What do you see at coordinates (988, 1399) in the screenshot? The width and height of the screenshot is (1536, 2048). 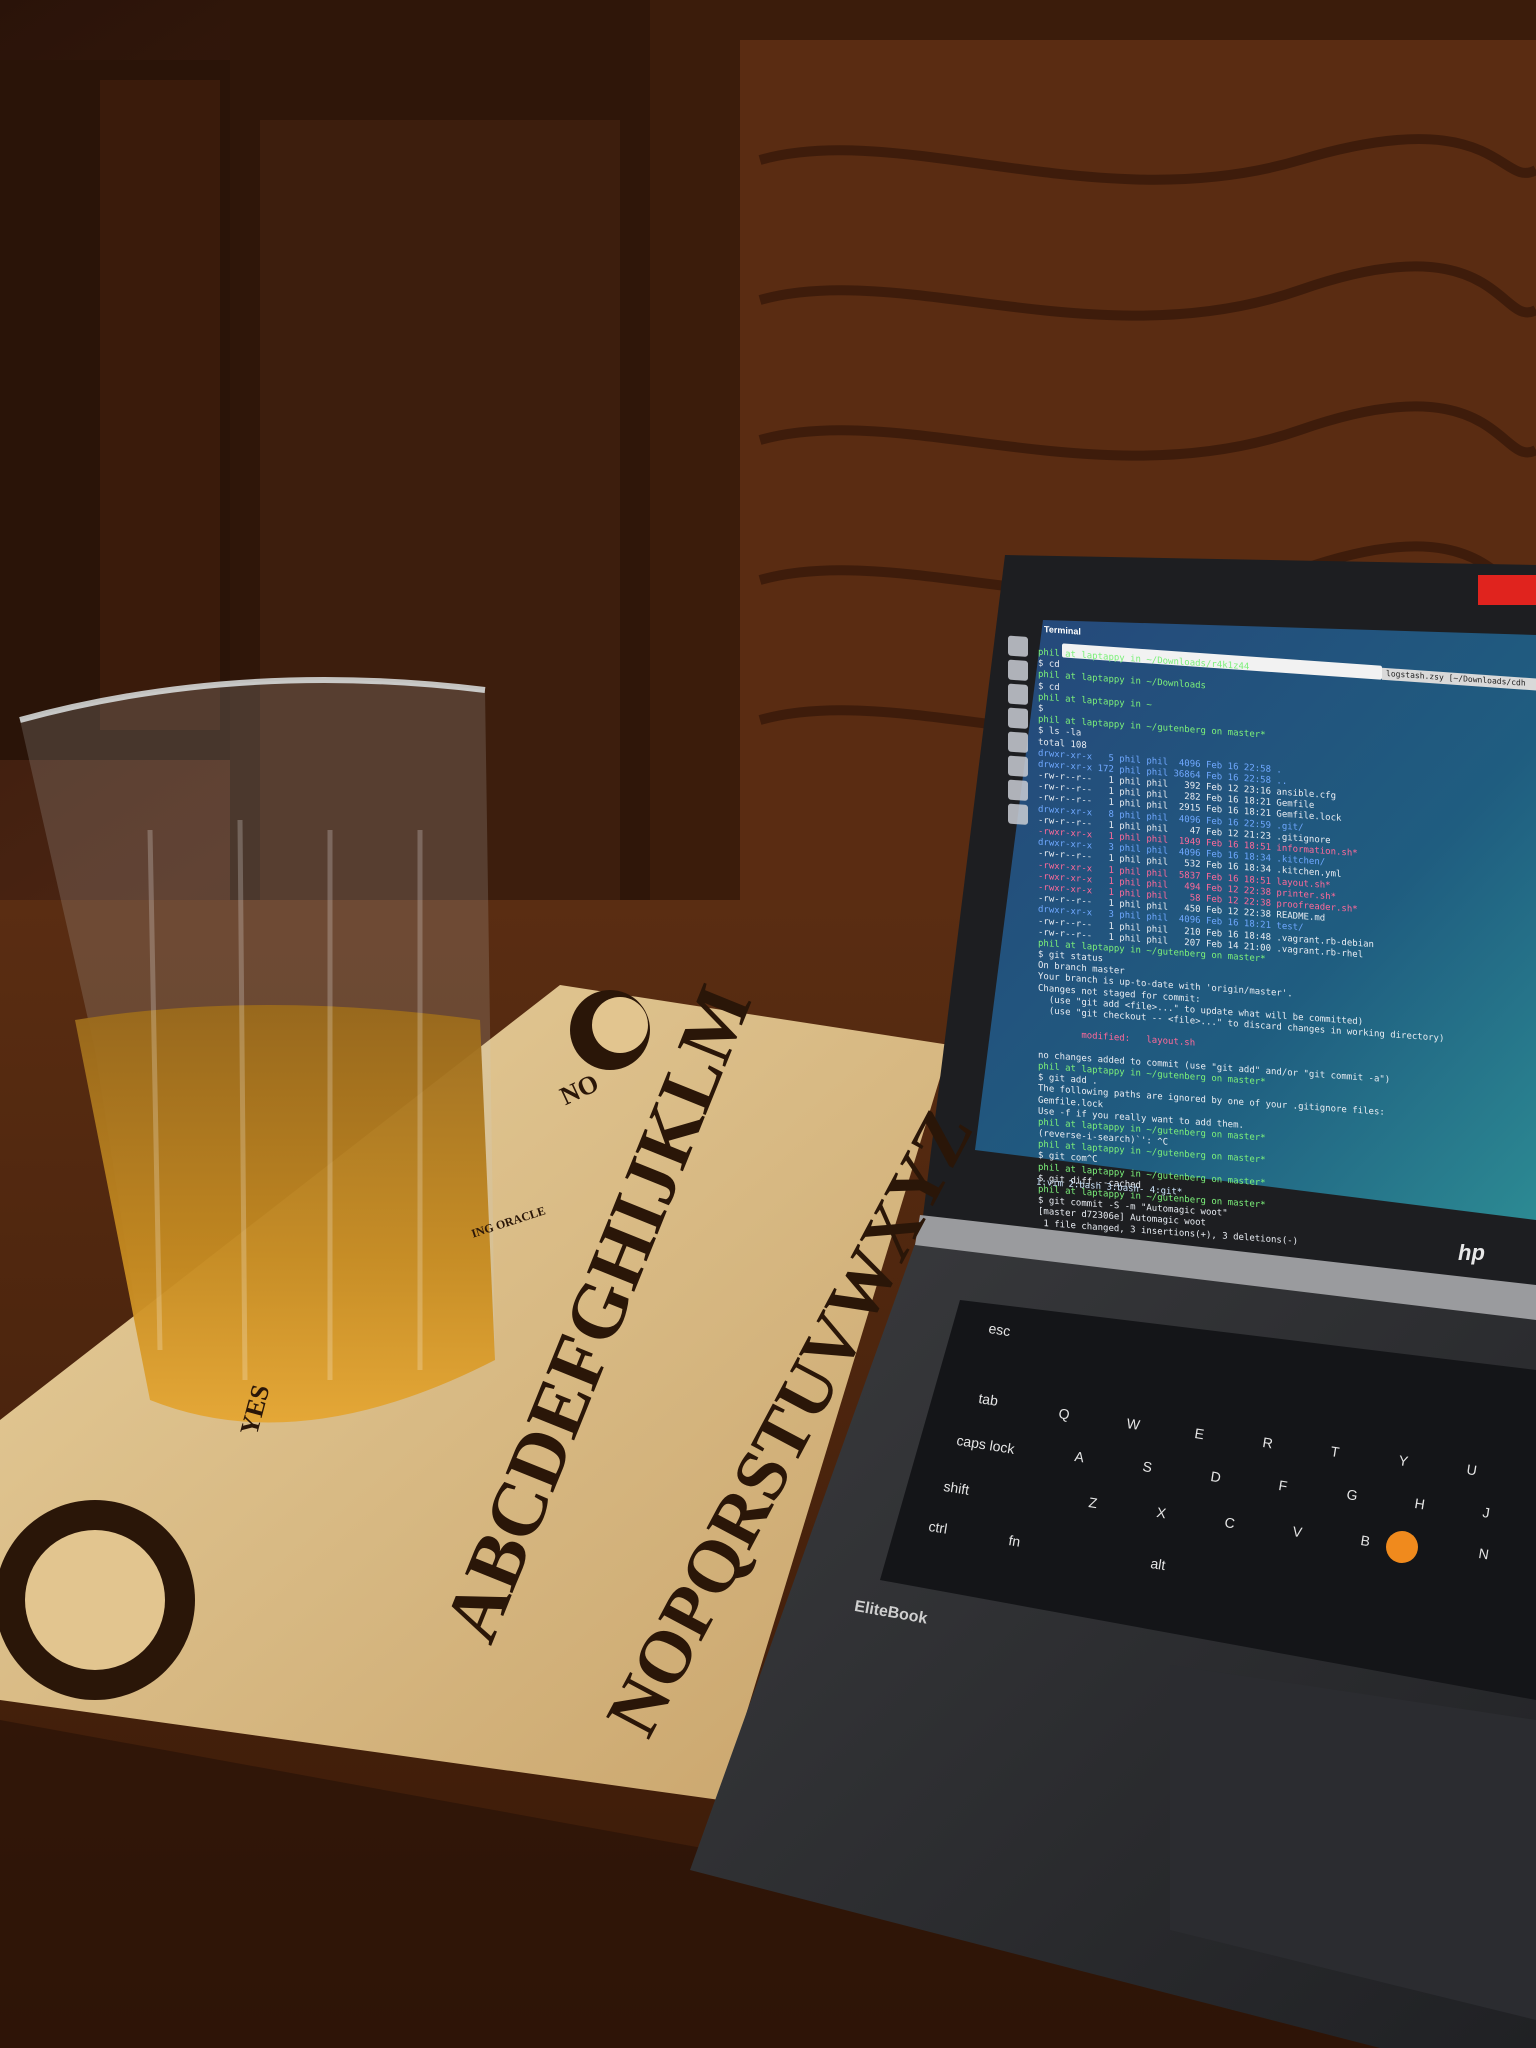 I see `key-tab: tab` at bounding box center [988, 1399].